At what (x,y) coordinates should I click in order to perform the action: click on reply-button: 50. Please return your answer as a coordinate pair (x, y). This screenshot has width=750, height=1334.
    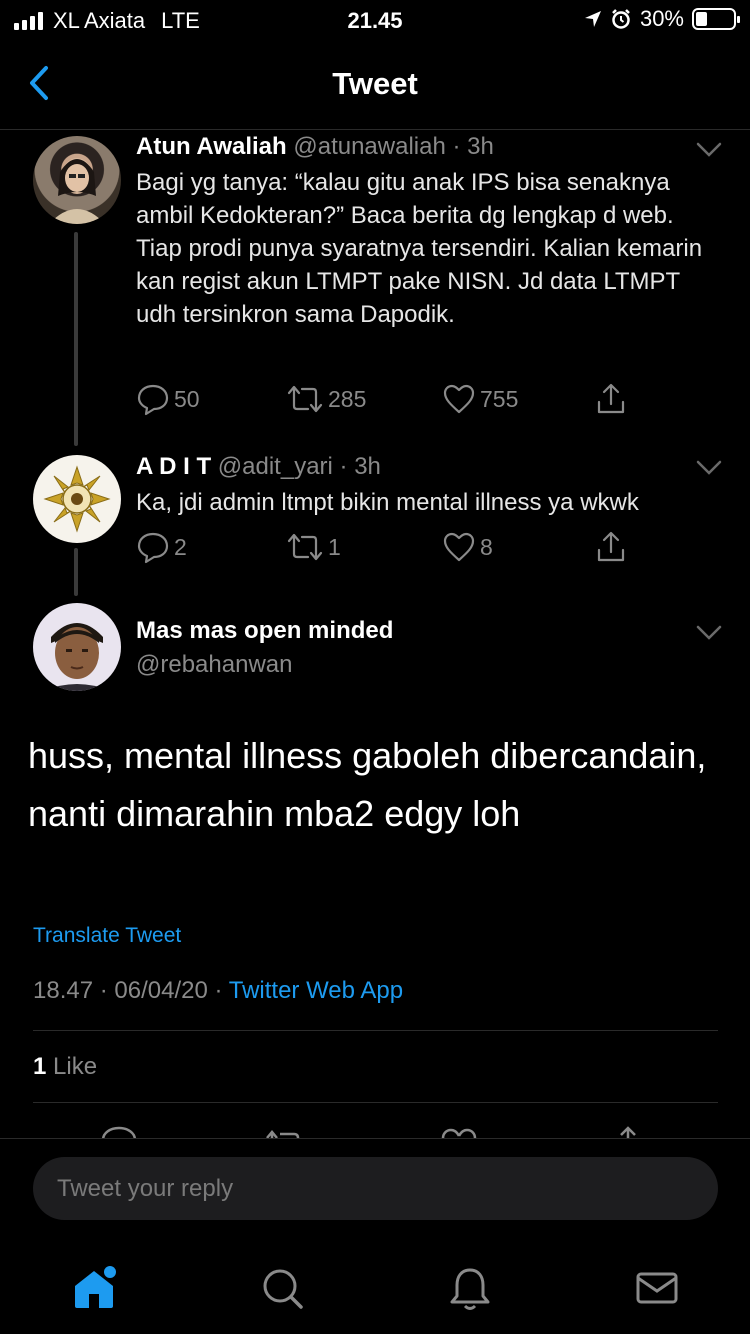
    Looking at the image, I should click on (168, 399).